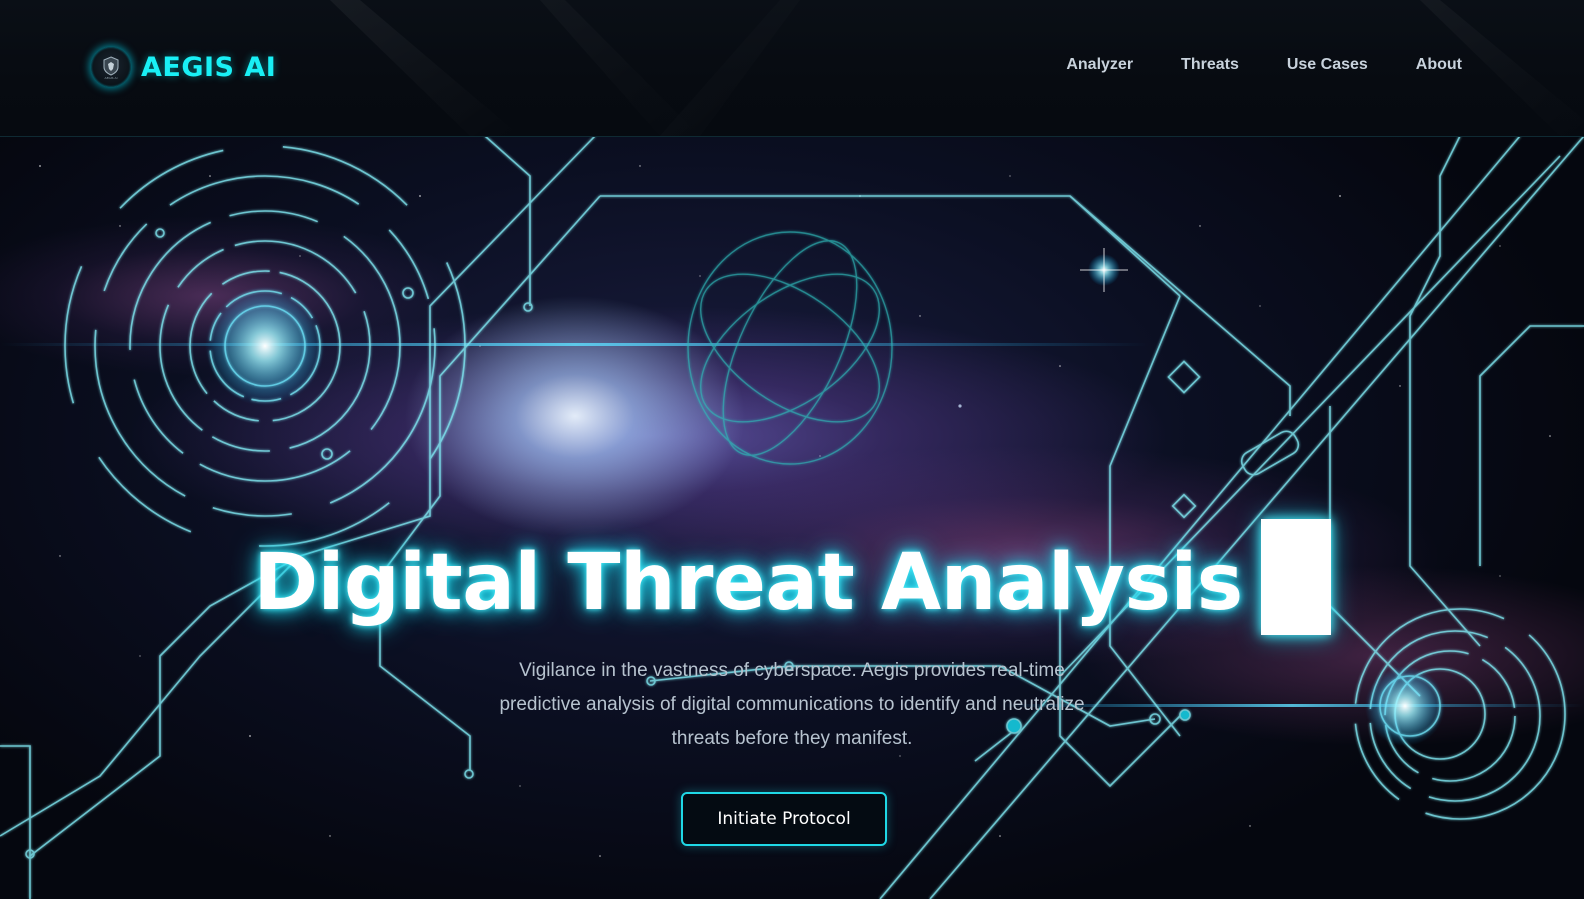  I want to click on initiate-protocol-button: Initiate Protocol, so click(784, 819).